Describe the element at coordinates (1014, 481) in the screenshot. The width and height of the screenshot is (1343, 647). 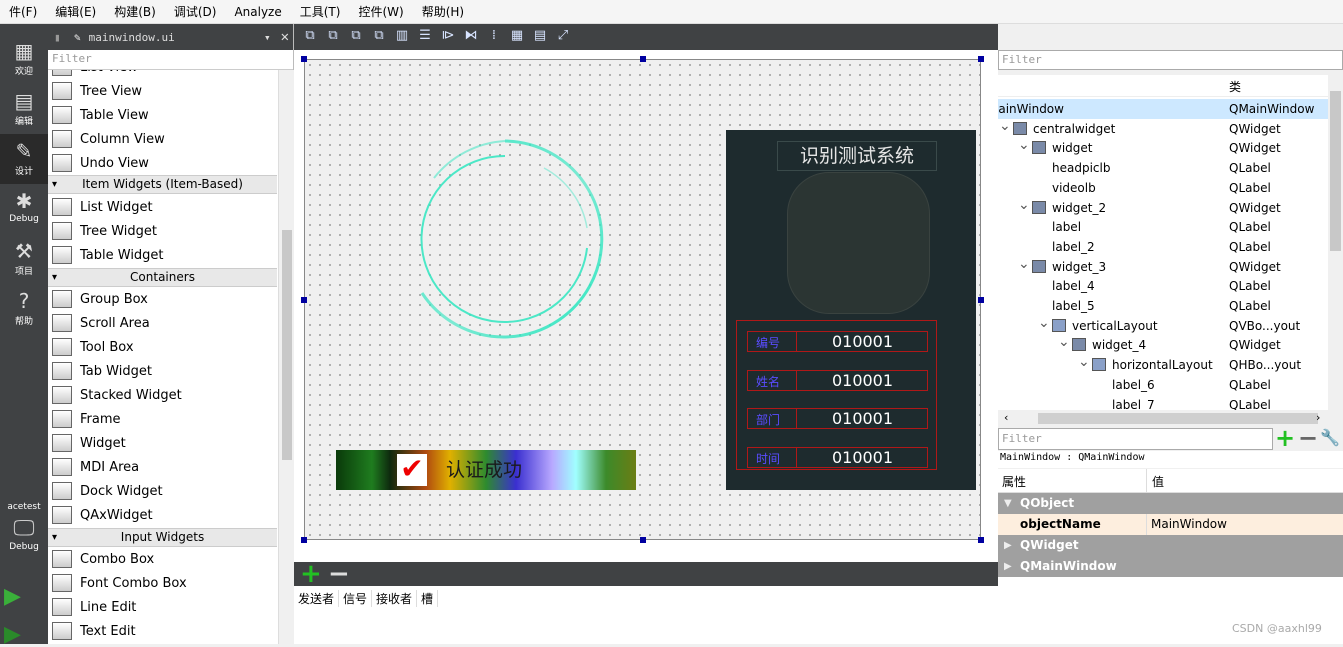
I see `property-column-header: 属性` at that location.